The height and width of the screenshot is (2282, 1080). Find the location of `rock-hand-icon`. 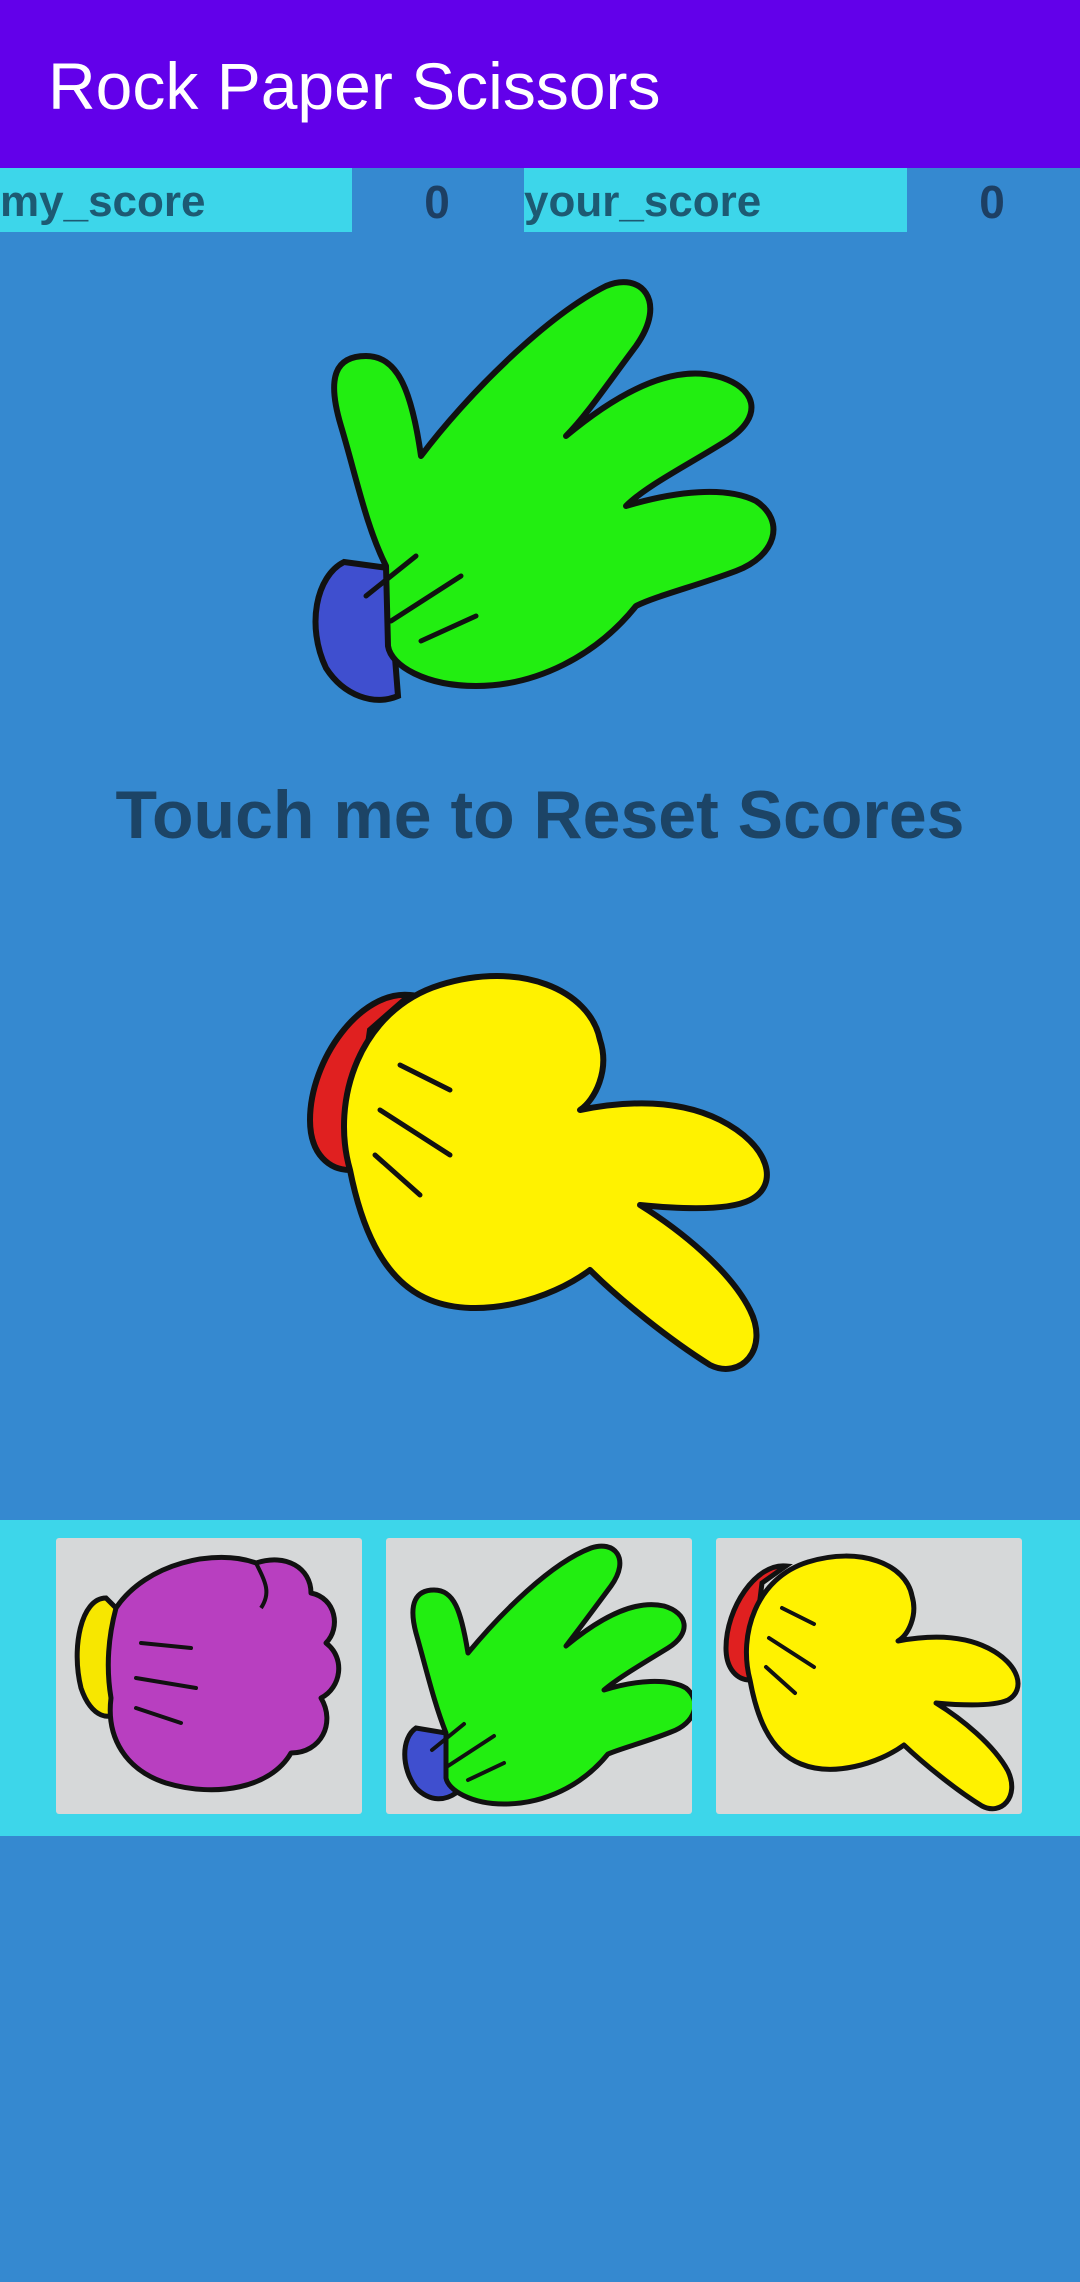

rock-hand-icon is located at coordinates (208, 1673).